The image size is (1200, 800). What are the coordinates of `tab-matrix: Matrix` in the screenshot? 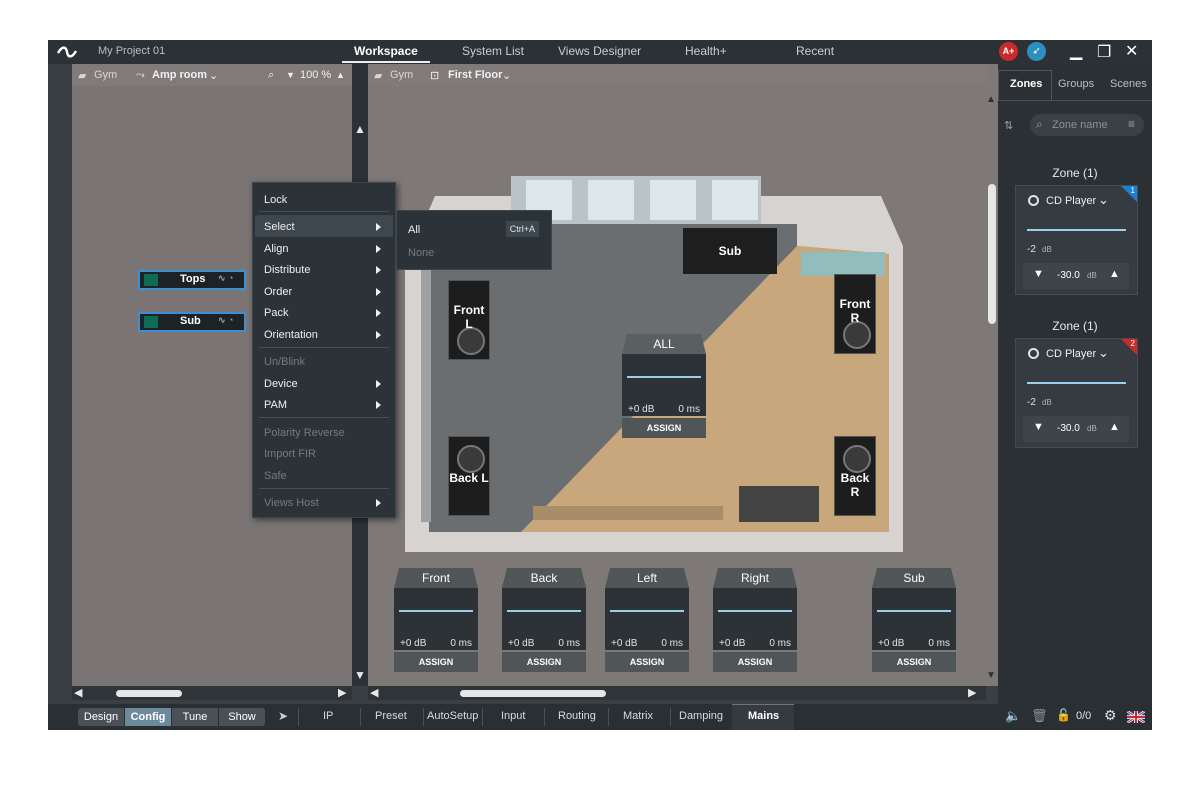 It's located at (638, 716).